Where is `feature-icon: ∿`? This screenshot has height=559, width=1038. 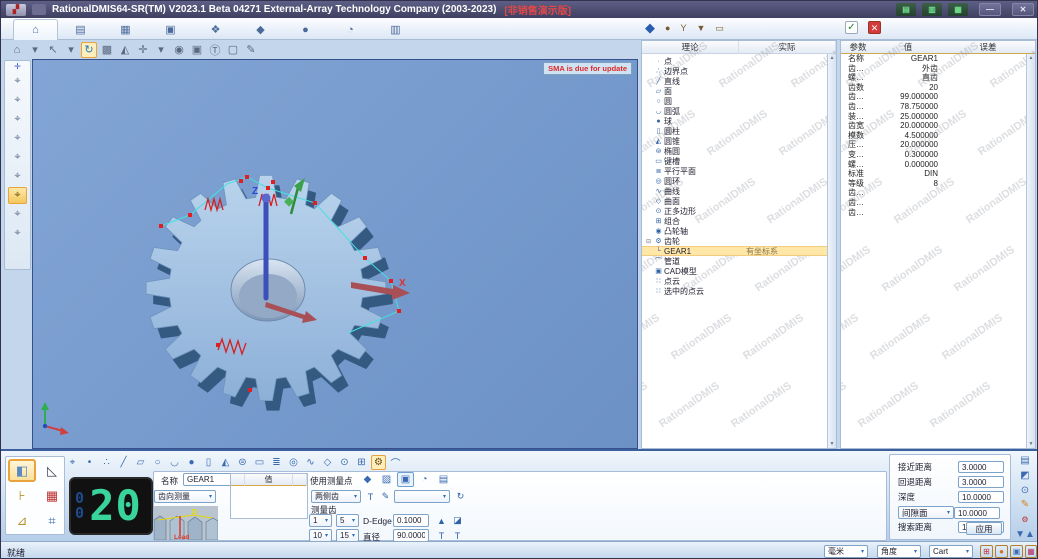 feature-icon: ∿ is located at coordinates (310, 462).